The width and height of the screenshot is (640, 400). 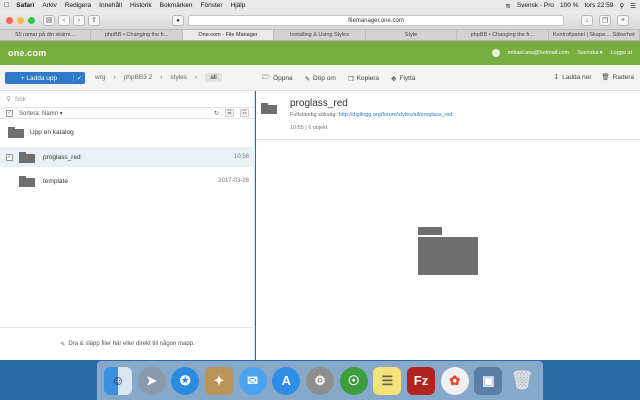 I want to click on check-icon: ✓, so click(x=79, y=78).